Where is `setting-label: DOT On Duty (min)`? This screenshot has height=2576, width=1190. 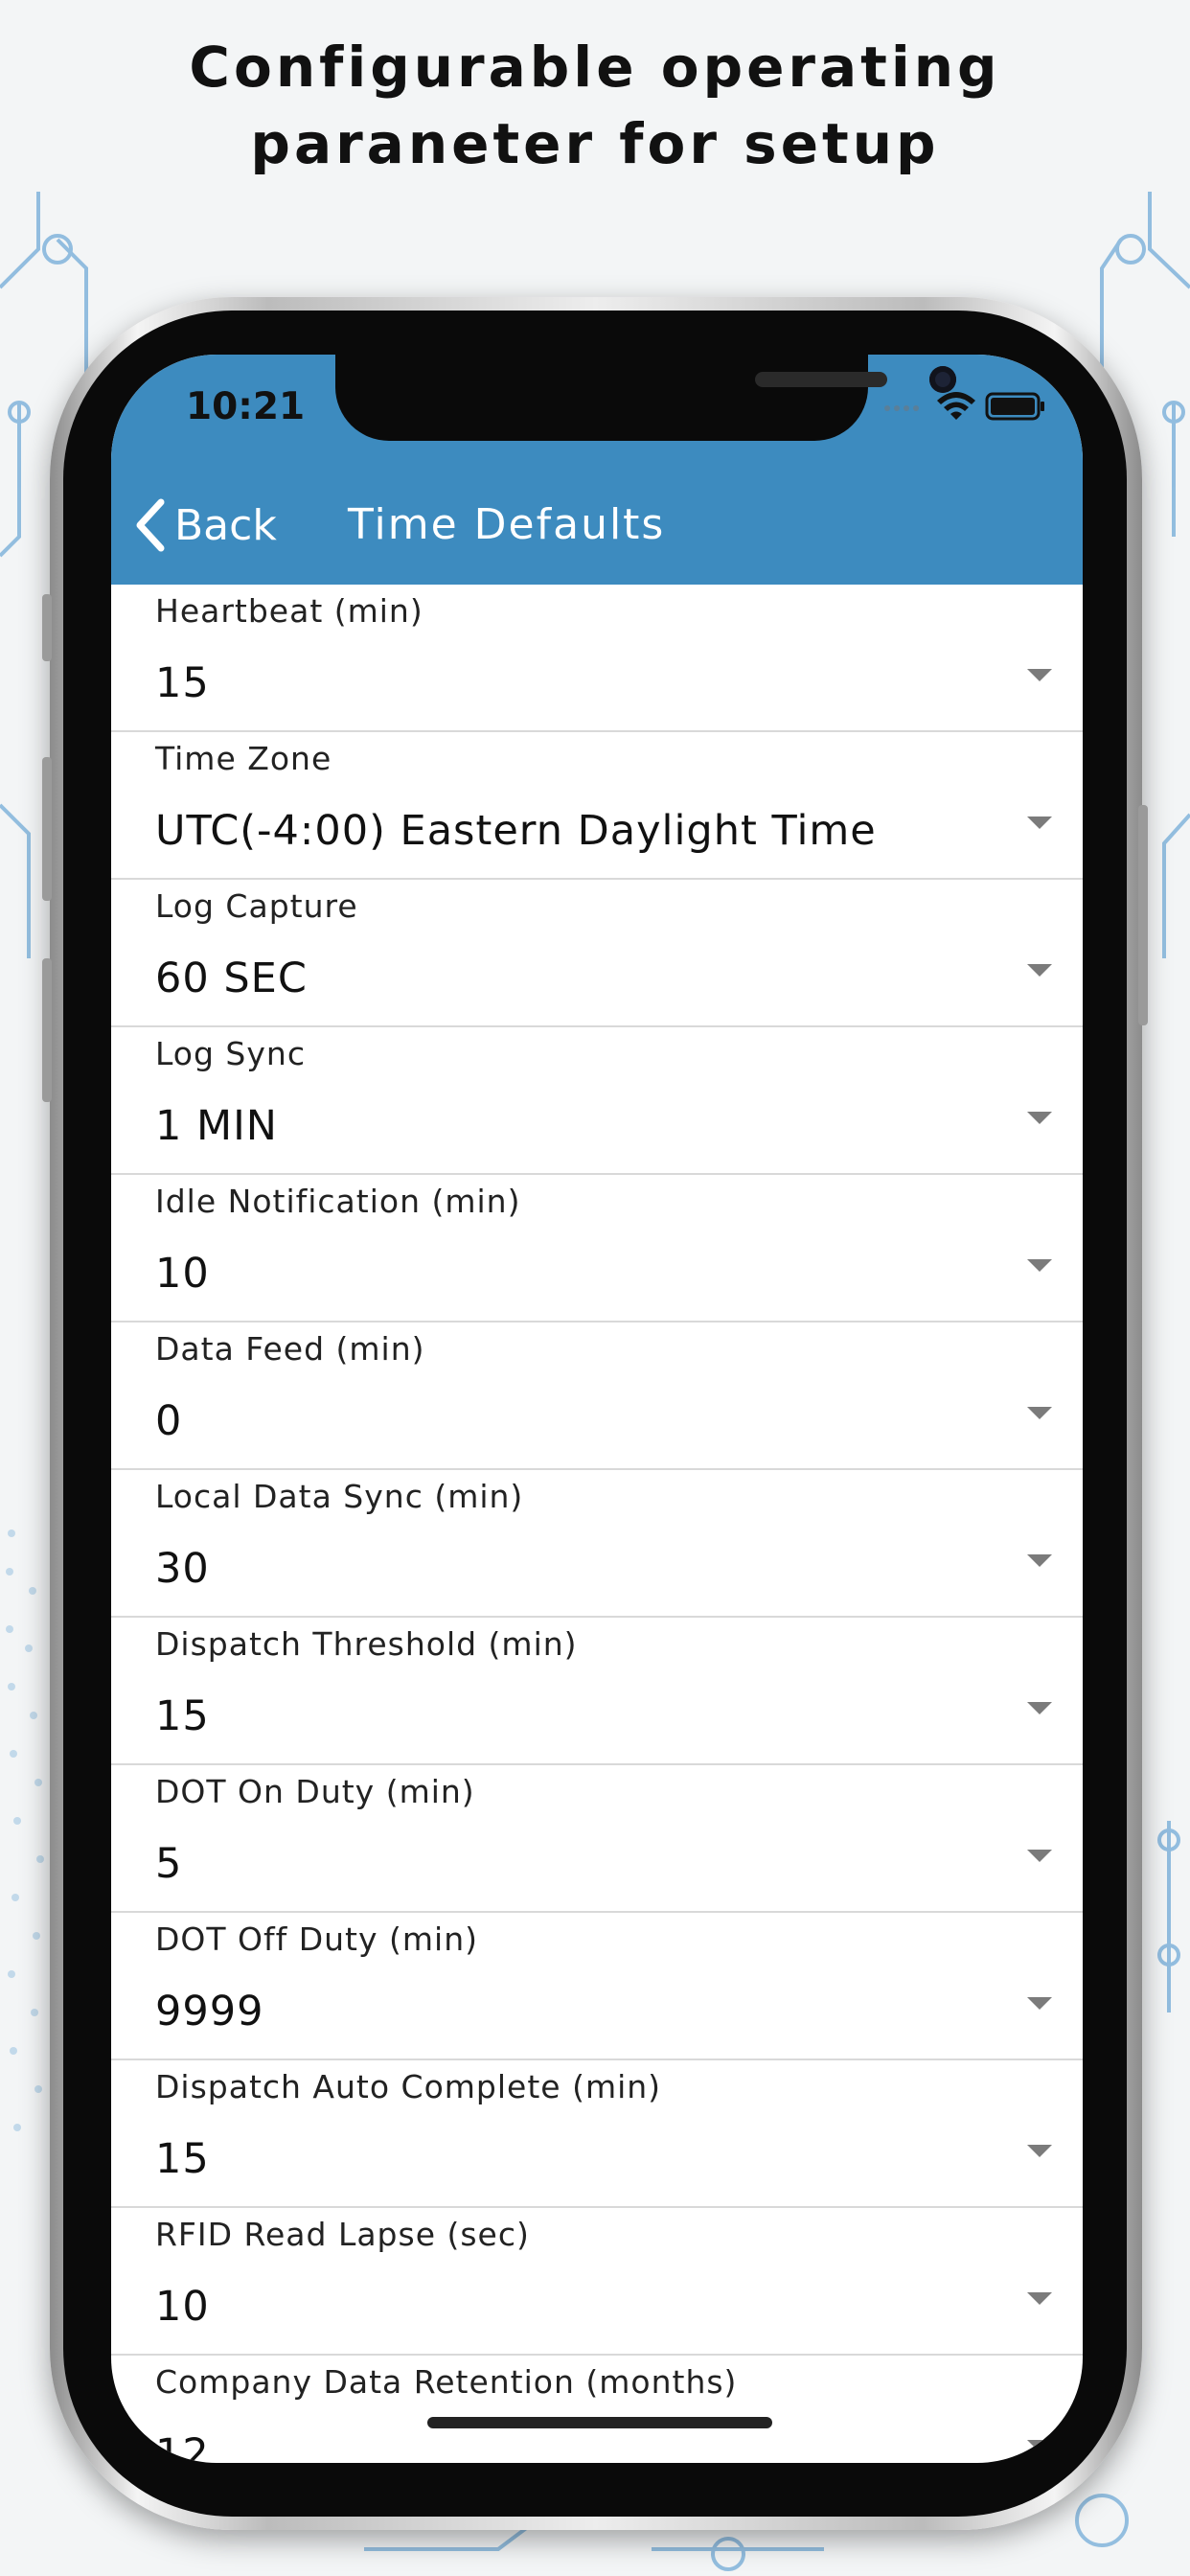
setting-label: DOT On Duty (min) is located at coordinates (315, 1791).